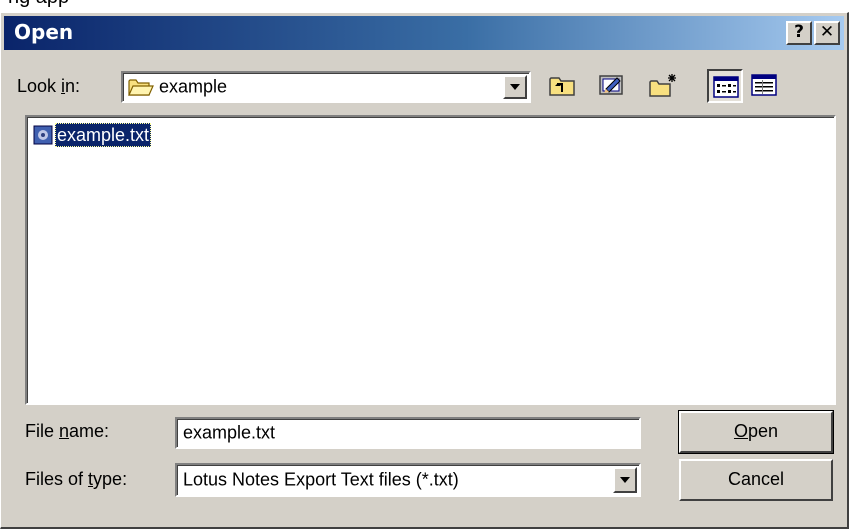 The image size is (849, 529). What do you see at coordinates (625, 480) in the screenshot?
I see `file-type-dropdown-arrow` at bounding box center [625, 480].